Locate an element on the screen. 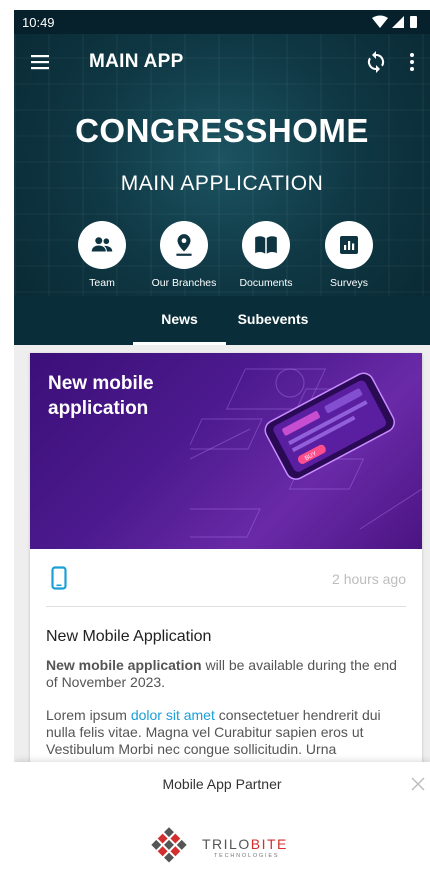  post-body-link: dolor sit amet is located at coordinates (173, 715).